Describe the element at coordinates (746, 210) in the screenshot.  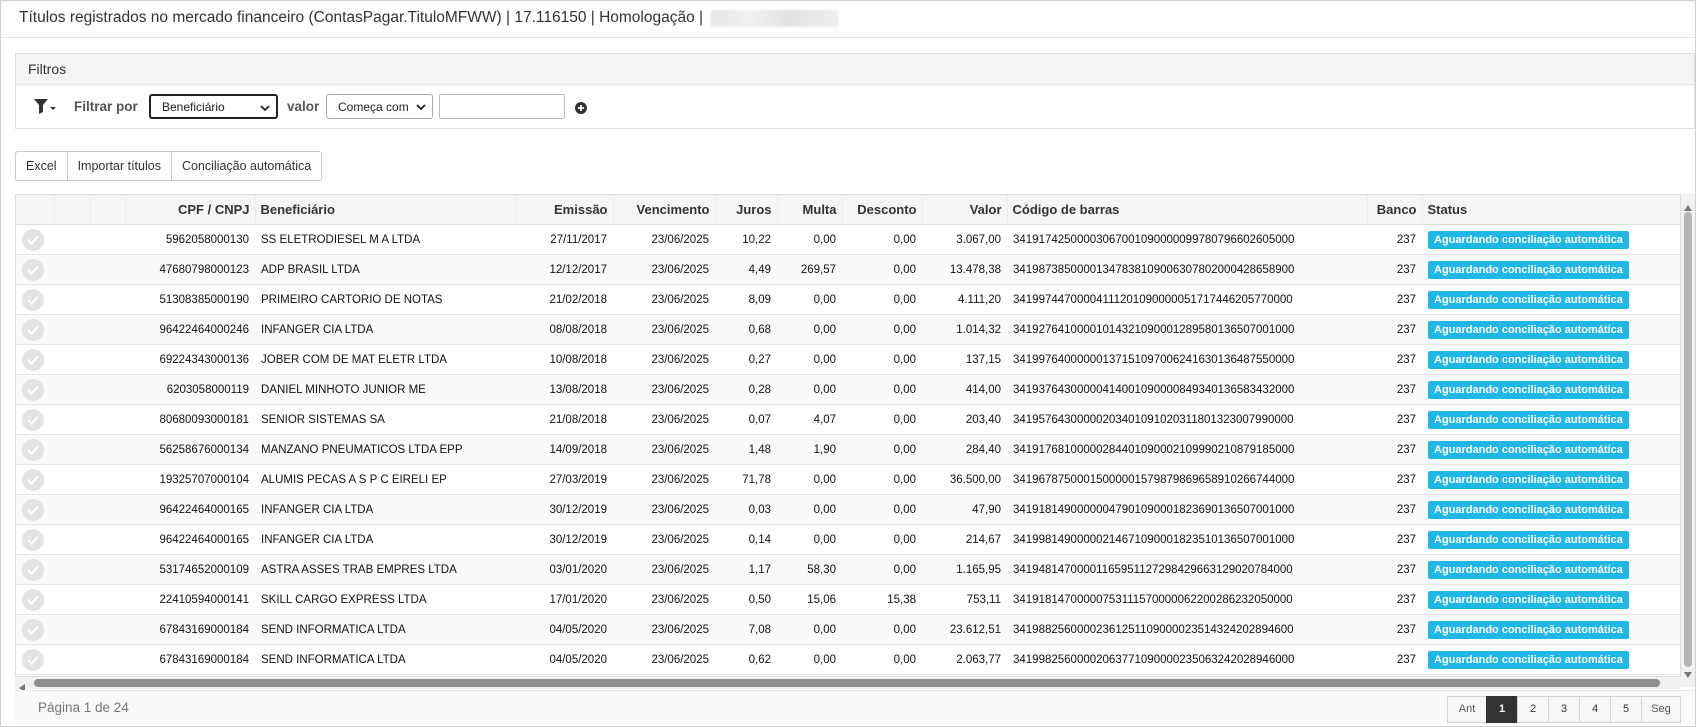
I see `col-header-interest: Juros` at that location.